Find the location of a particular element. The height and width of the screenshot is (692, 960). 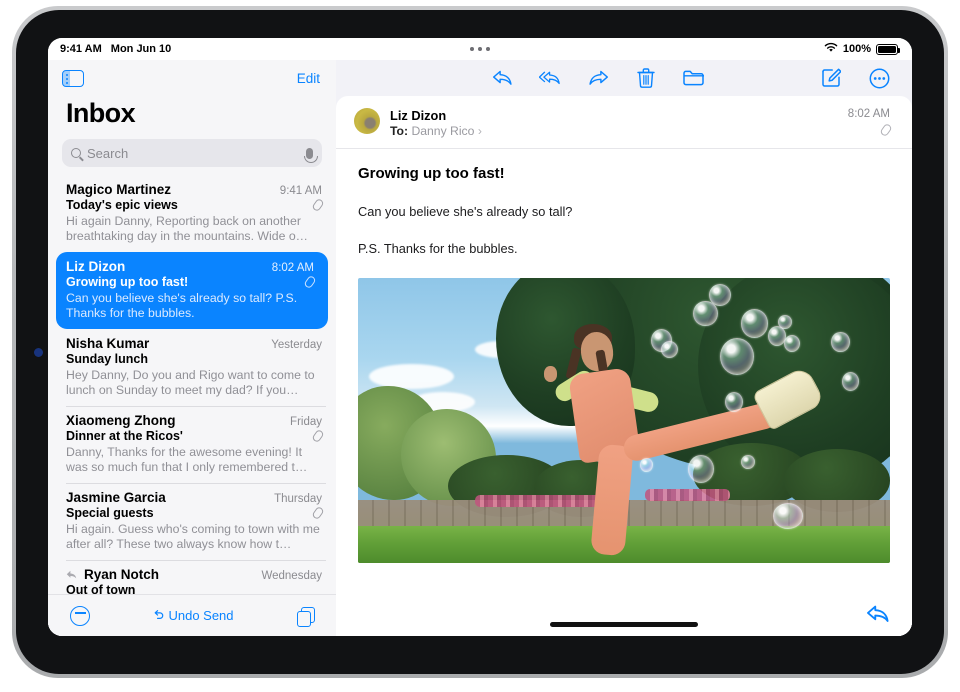

mail-sender: Jasmine Garcia is located at coordinates (116, 497).